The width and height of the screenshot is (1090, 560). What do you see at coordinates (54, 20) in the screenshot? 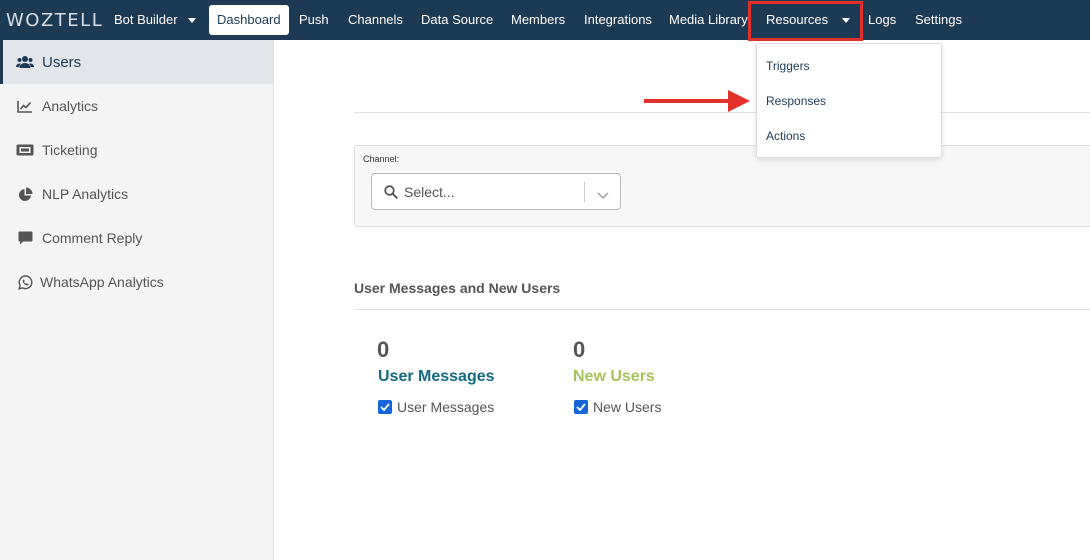
I see `woztell-logo: WOZTELL` at bounding box center [54, 20].